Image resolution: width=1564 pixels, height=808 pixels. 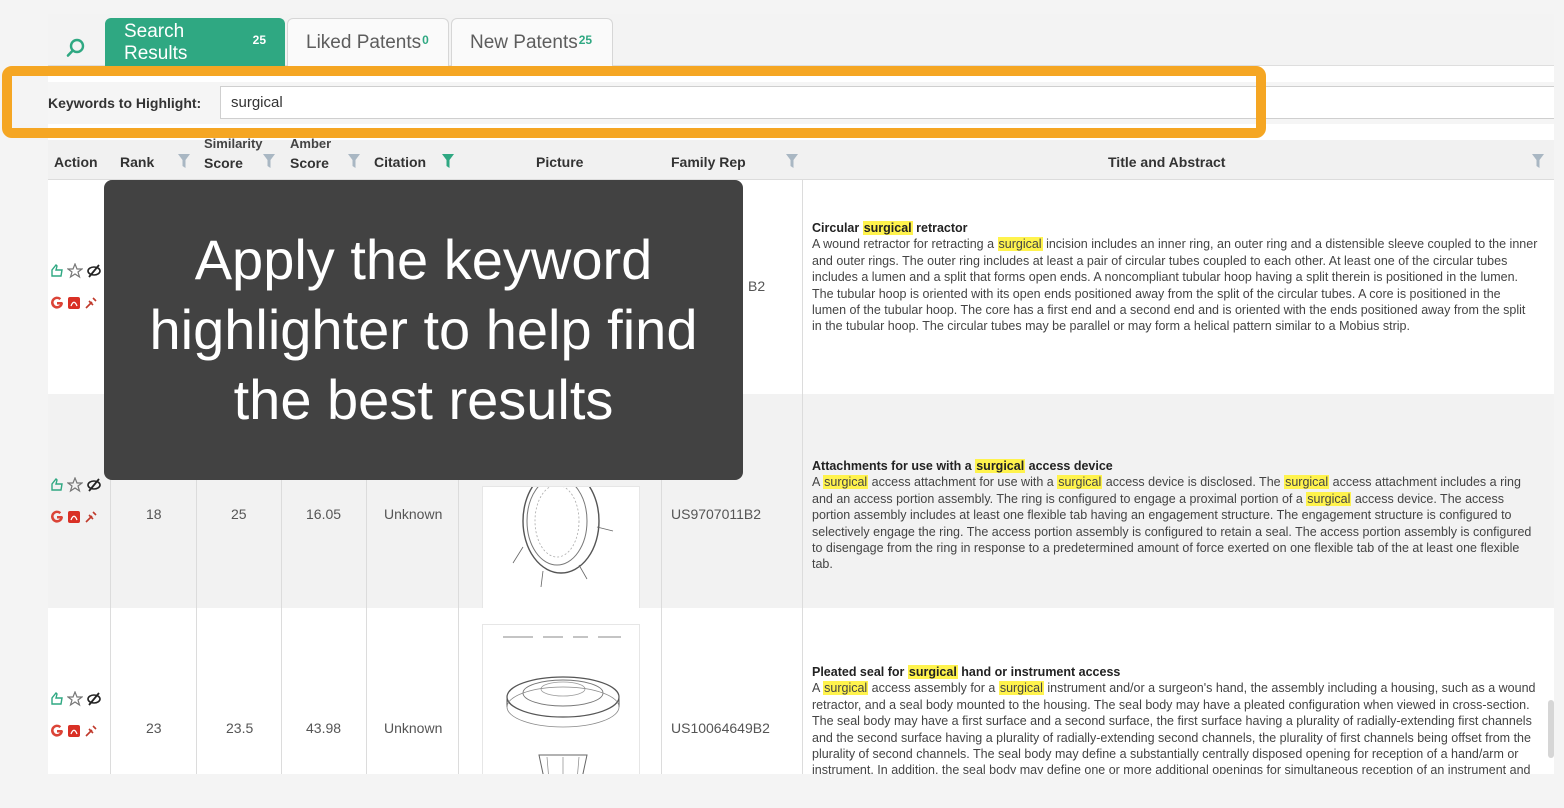 I want to click on tab-label: New Patents, so click(x=524, y=42).